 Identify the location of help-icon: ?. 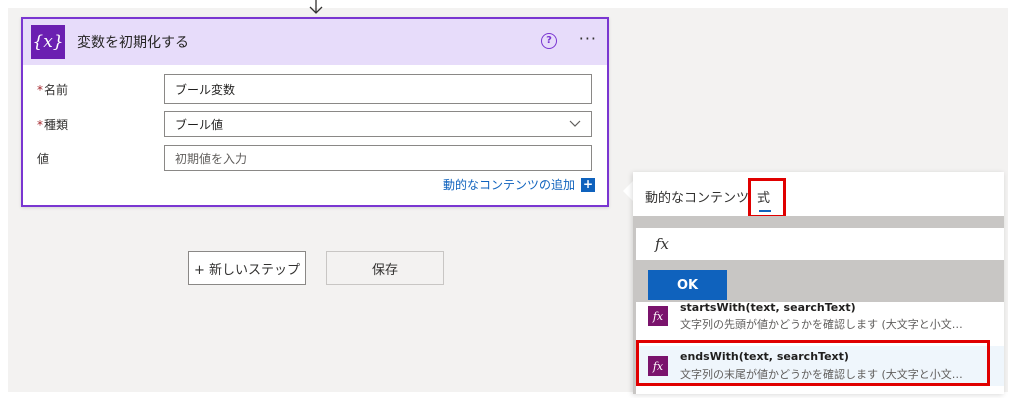
(549, 41).